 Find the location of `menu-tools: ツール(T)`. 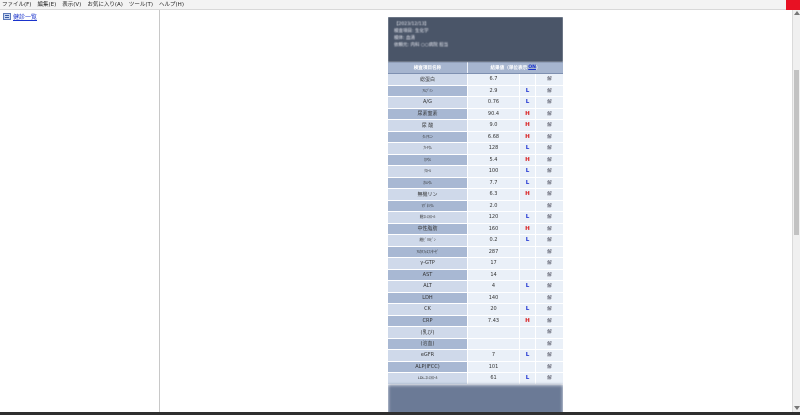

menu-tools: ツール(T) is located at coordinates (141, 5).